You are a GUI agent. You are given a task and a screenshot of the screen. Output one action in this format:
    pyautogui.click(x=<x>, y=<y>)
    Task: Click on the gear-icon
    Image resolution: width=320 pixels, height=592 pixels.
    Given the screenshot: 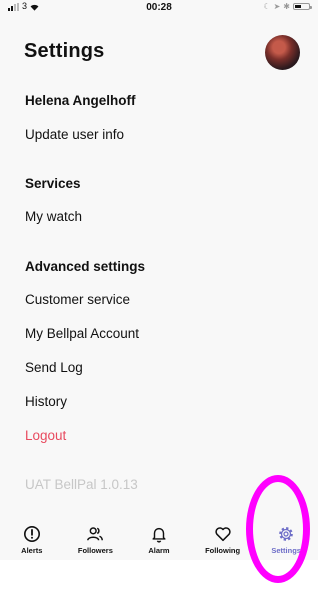 What is the action you would take?
    pyautogui.click(x=286, y=534)
    